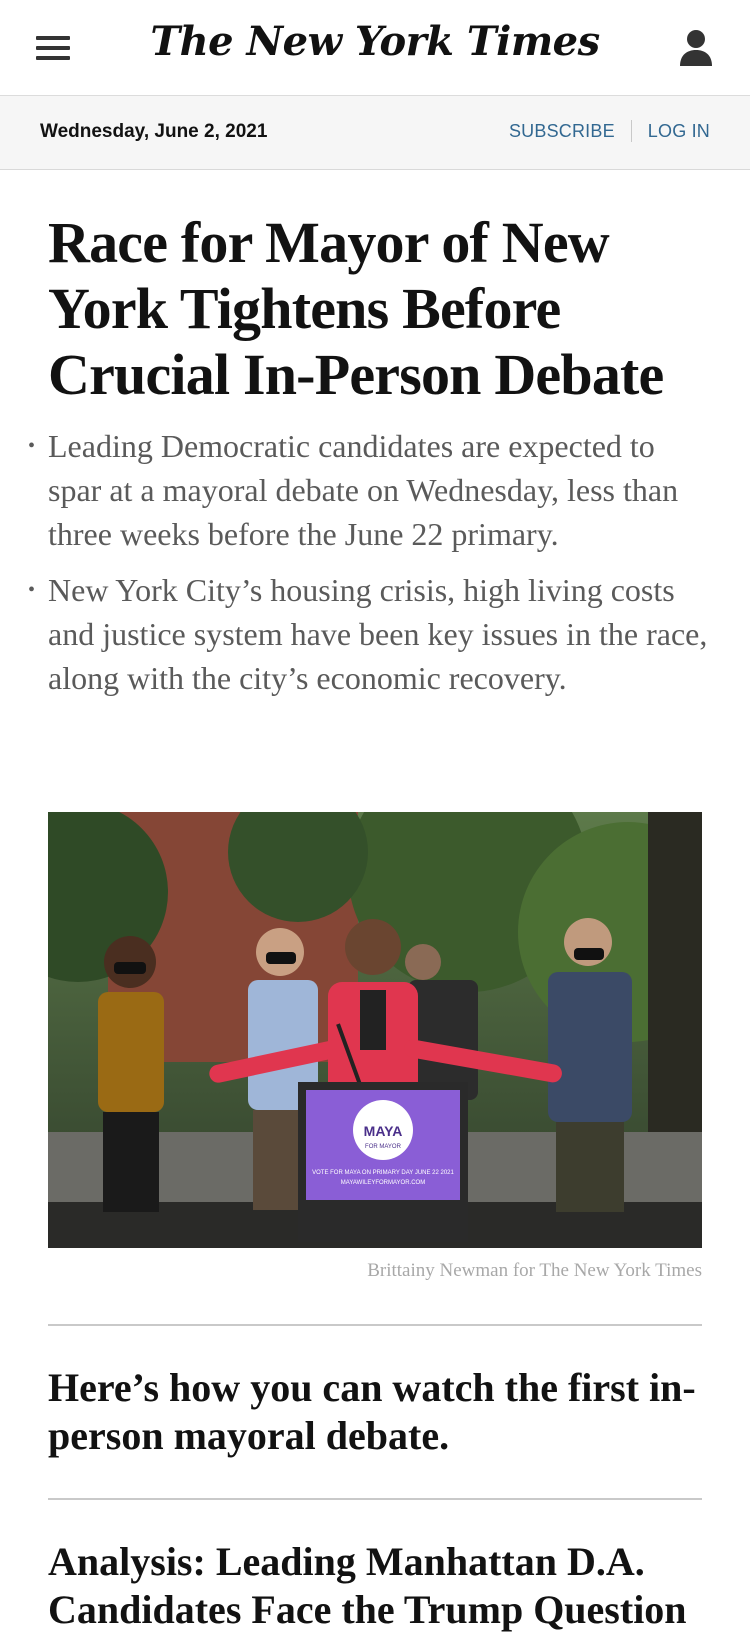 The height and width of the screenshot is (1634, 750). I want to click on podium-sign-line2: MAYAWILEYFORMAYOR.COM, so click(383, 1183).